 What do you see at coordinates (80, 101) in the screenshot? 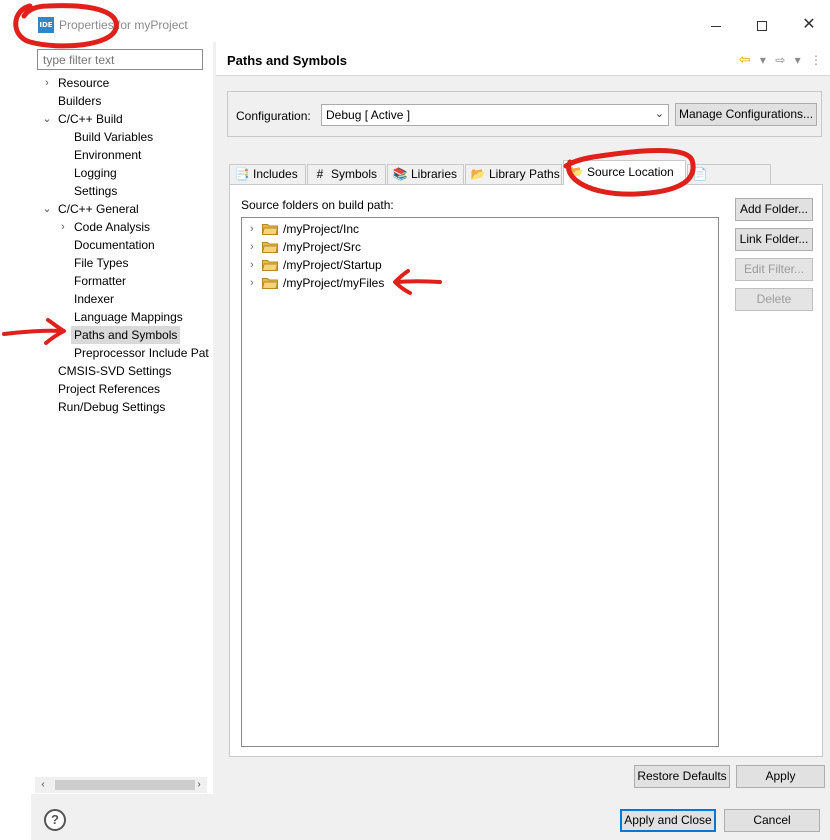
I see `tree-item-label: Builders` at bounding box center [80, 101].